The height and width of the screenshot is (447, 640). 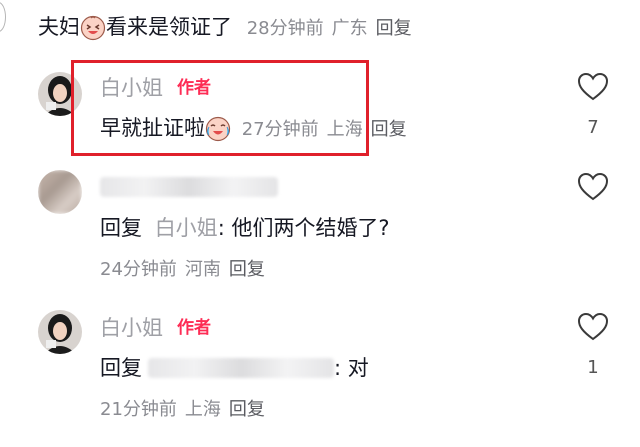 What do you see at coordinates (3, 17) in the screenshot?
I see `avatar-partial` at bounding box center [3, 17].